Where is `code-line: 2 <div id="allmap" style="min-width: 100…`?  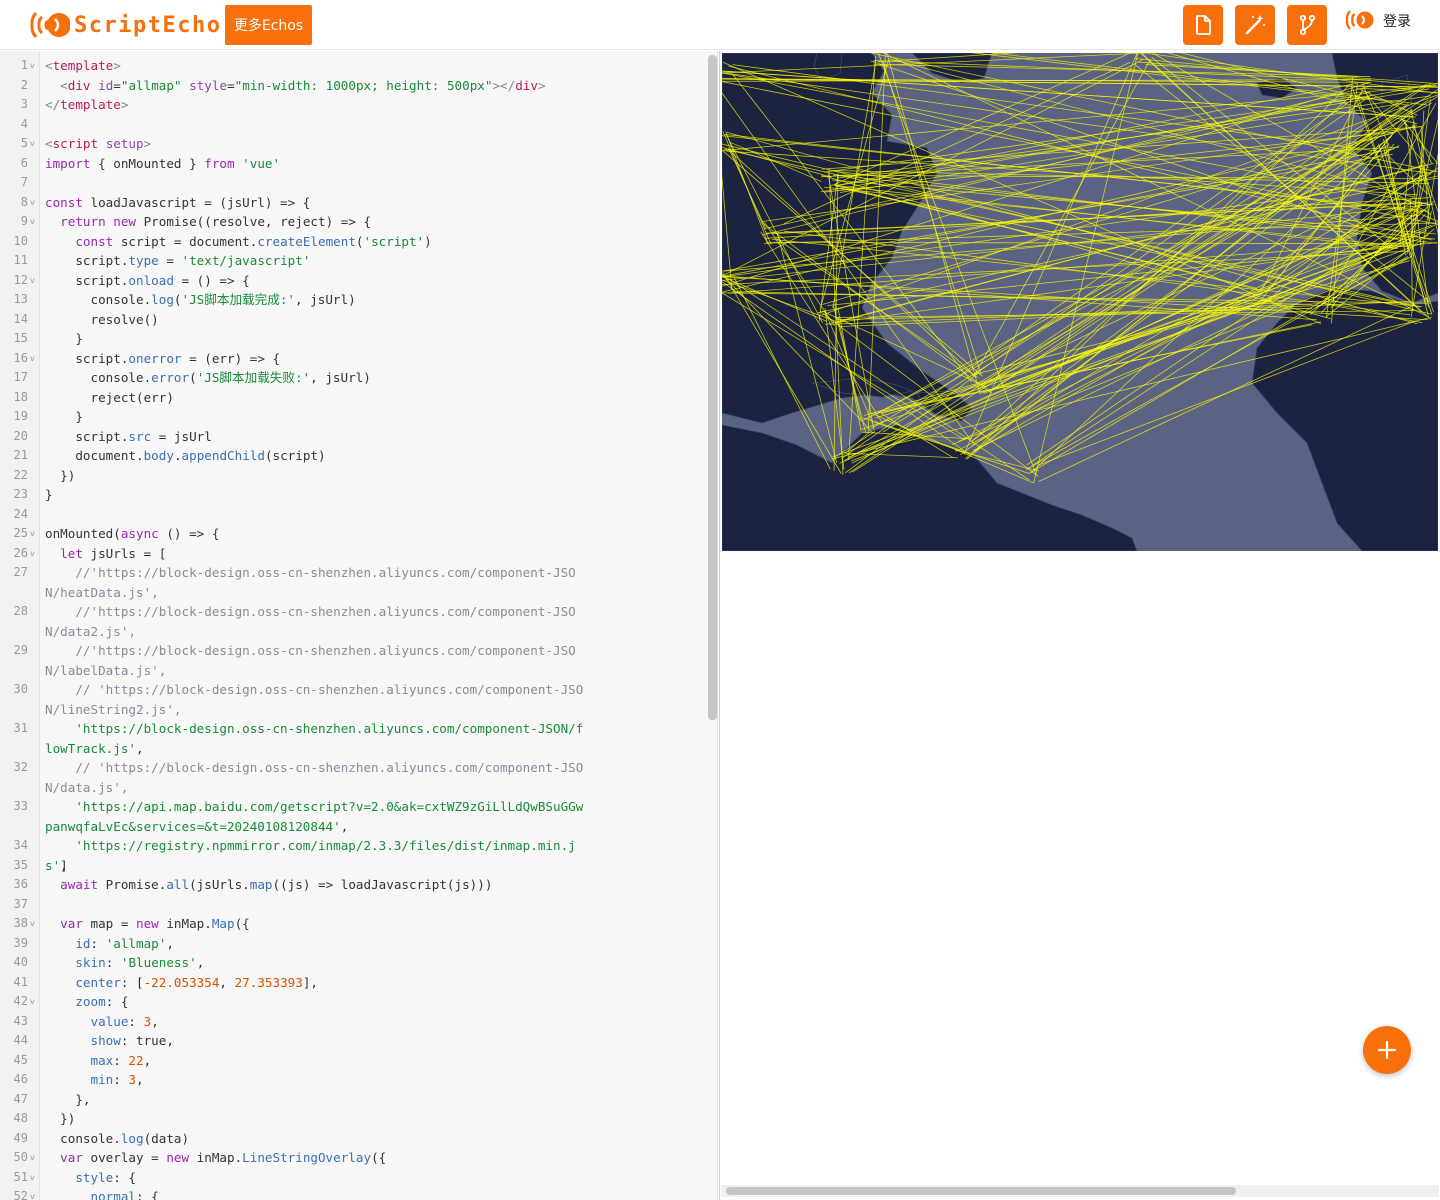
code-line: 2 <div id="allmap" style="min-width: 100… is located at coordinates (352, 86).